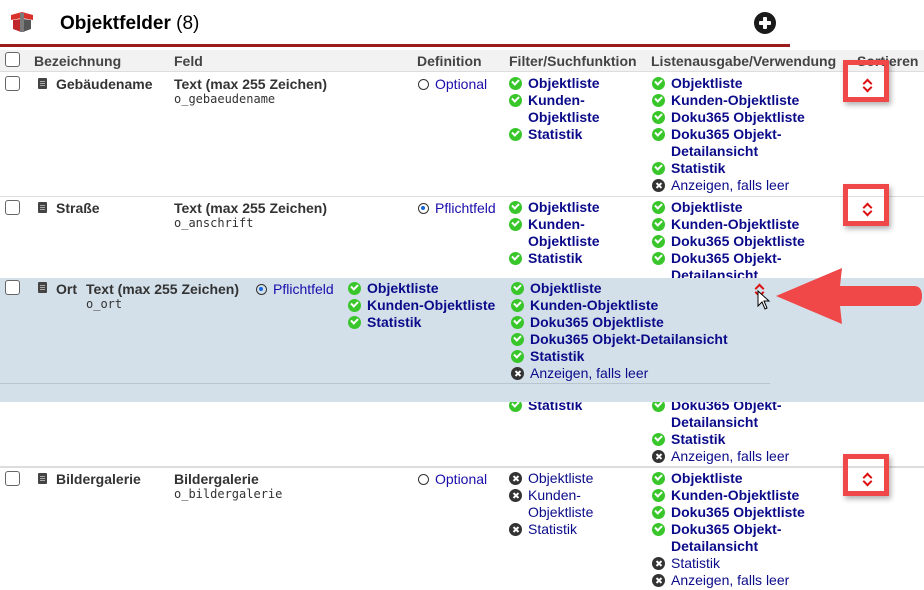  I want to click on mouse-cursor-icon, so click(764, 300).